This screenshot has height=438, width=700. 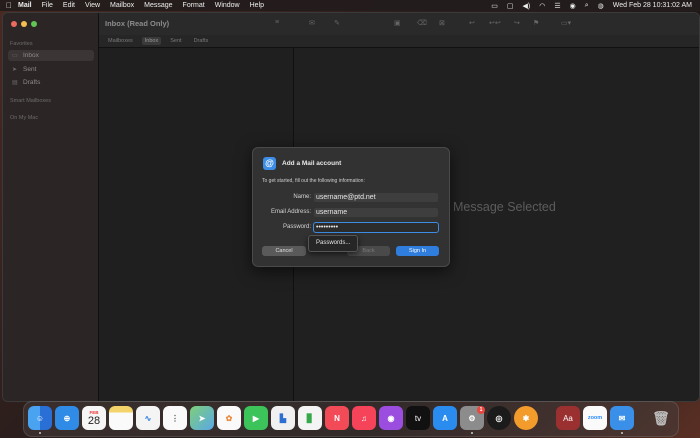 I want to click on control-center-icon: ☰, so click(x=557, y=6).